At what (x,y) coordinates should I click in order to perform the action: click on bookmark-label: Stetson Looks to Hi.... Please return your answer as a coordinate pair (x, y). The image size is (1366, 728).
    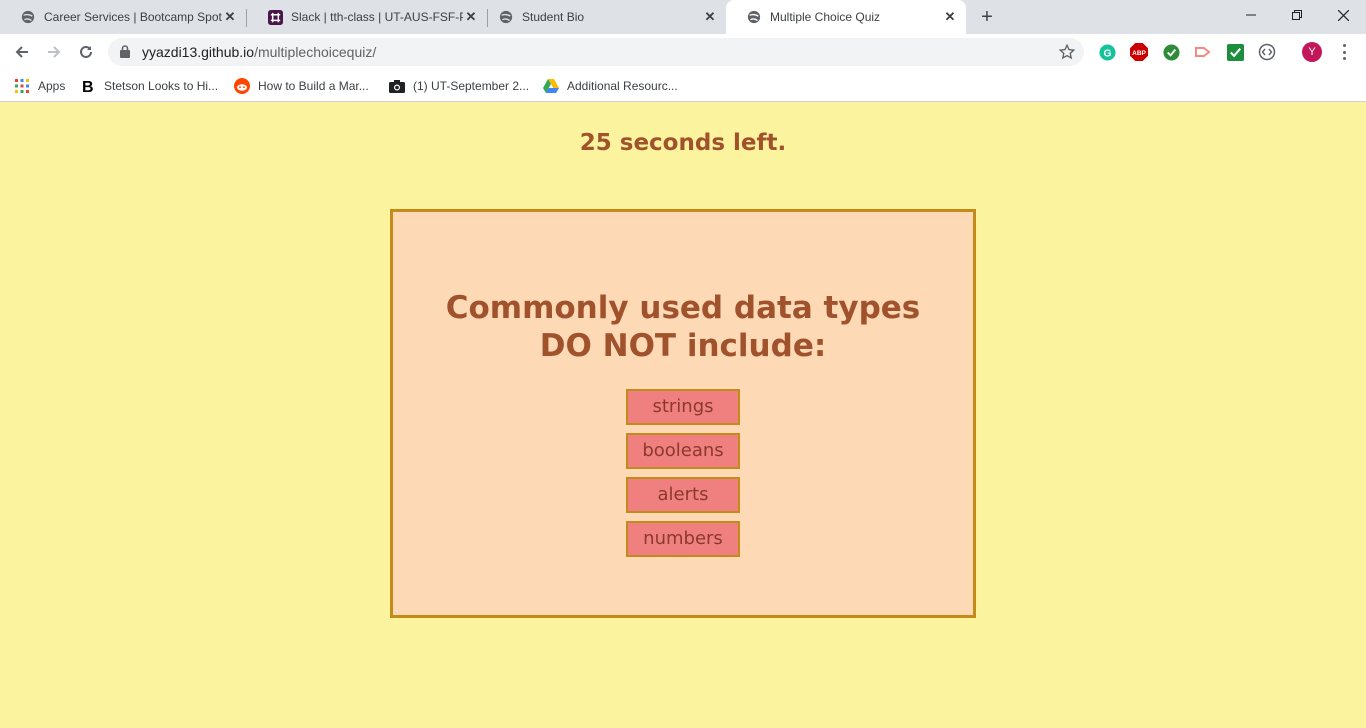
    Looking at the image, I should click on (161, 86).